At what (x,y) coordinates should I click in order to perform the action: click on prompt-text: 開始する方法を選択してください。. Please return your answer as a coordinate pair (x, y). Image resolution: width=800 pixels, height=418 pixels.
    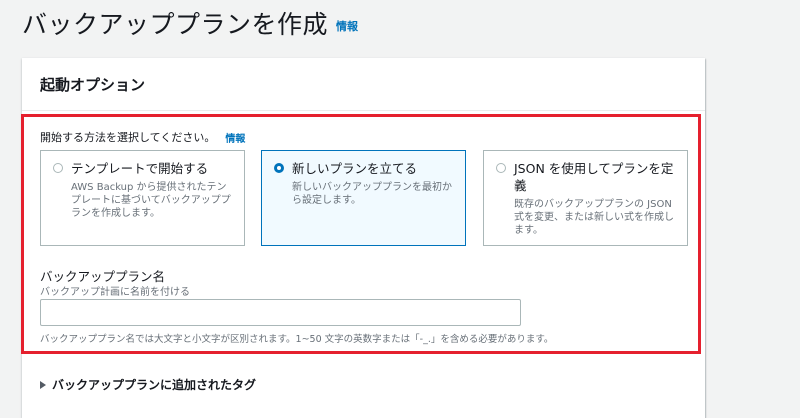
    Looking at the image, I should click on (128, 137).